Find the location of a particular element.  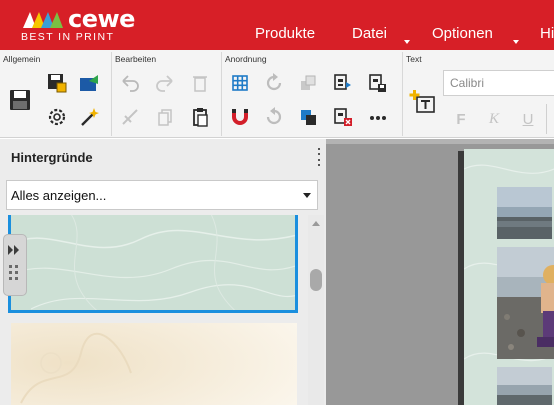

panel-collapse-tab is located at coordinates (15, 265).